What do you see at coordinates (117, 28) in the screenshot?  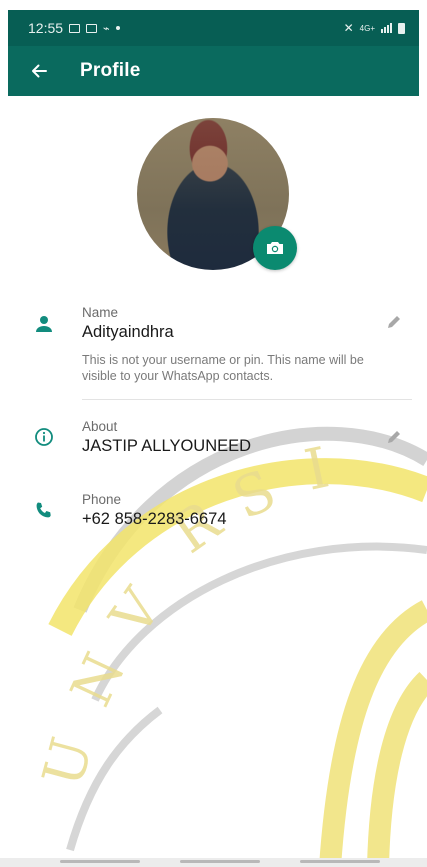 I see `more-notifications-dot-icon` at bounding box center [117, 28].